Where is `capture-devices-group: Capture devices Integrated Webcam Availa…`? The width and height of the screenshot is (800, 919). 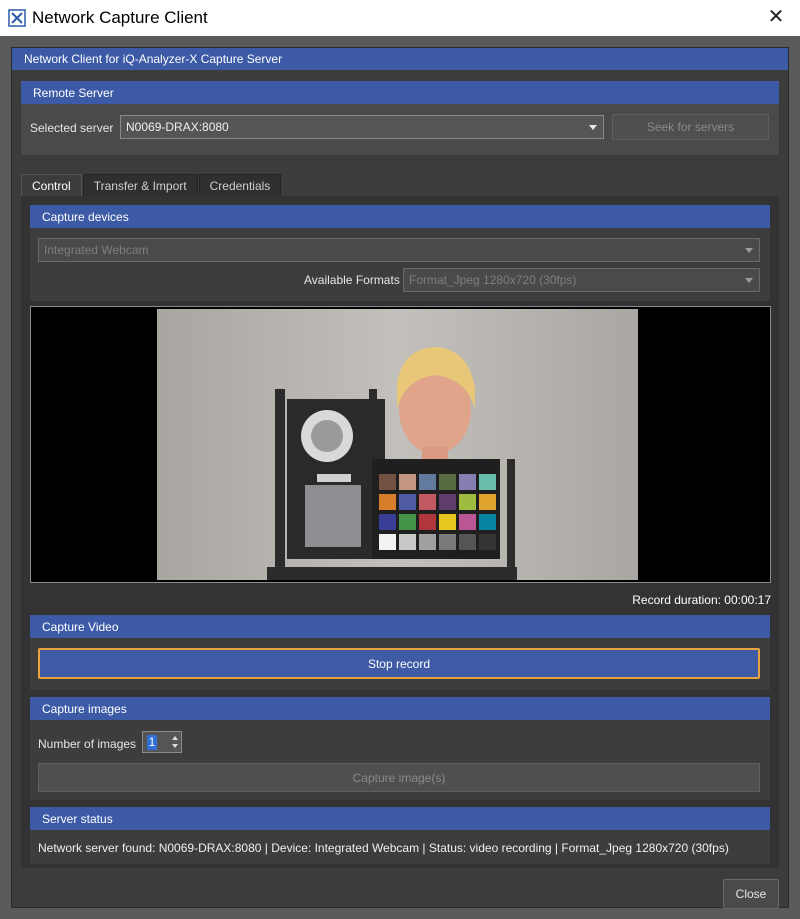
capture-devices-group: Capture devices Integrated Webcam Availa… is located at coordinates (400, 253).